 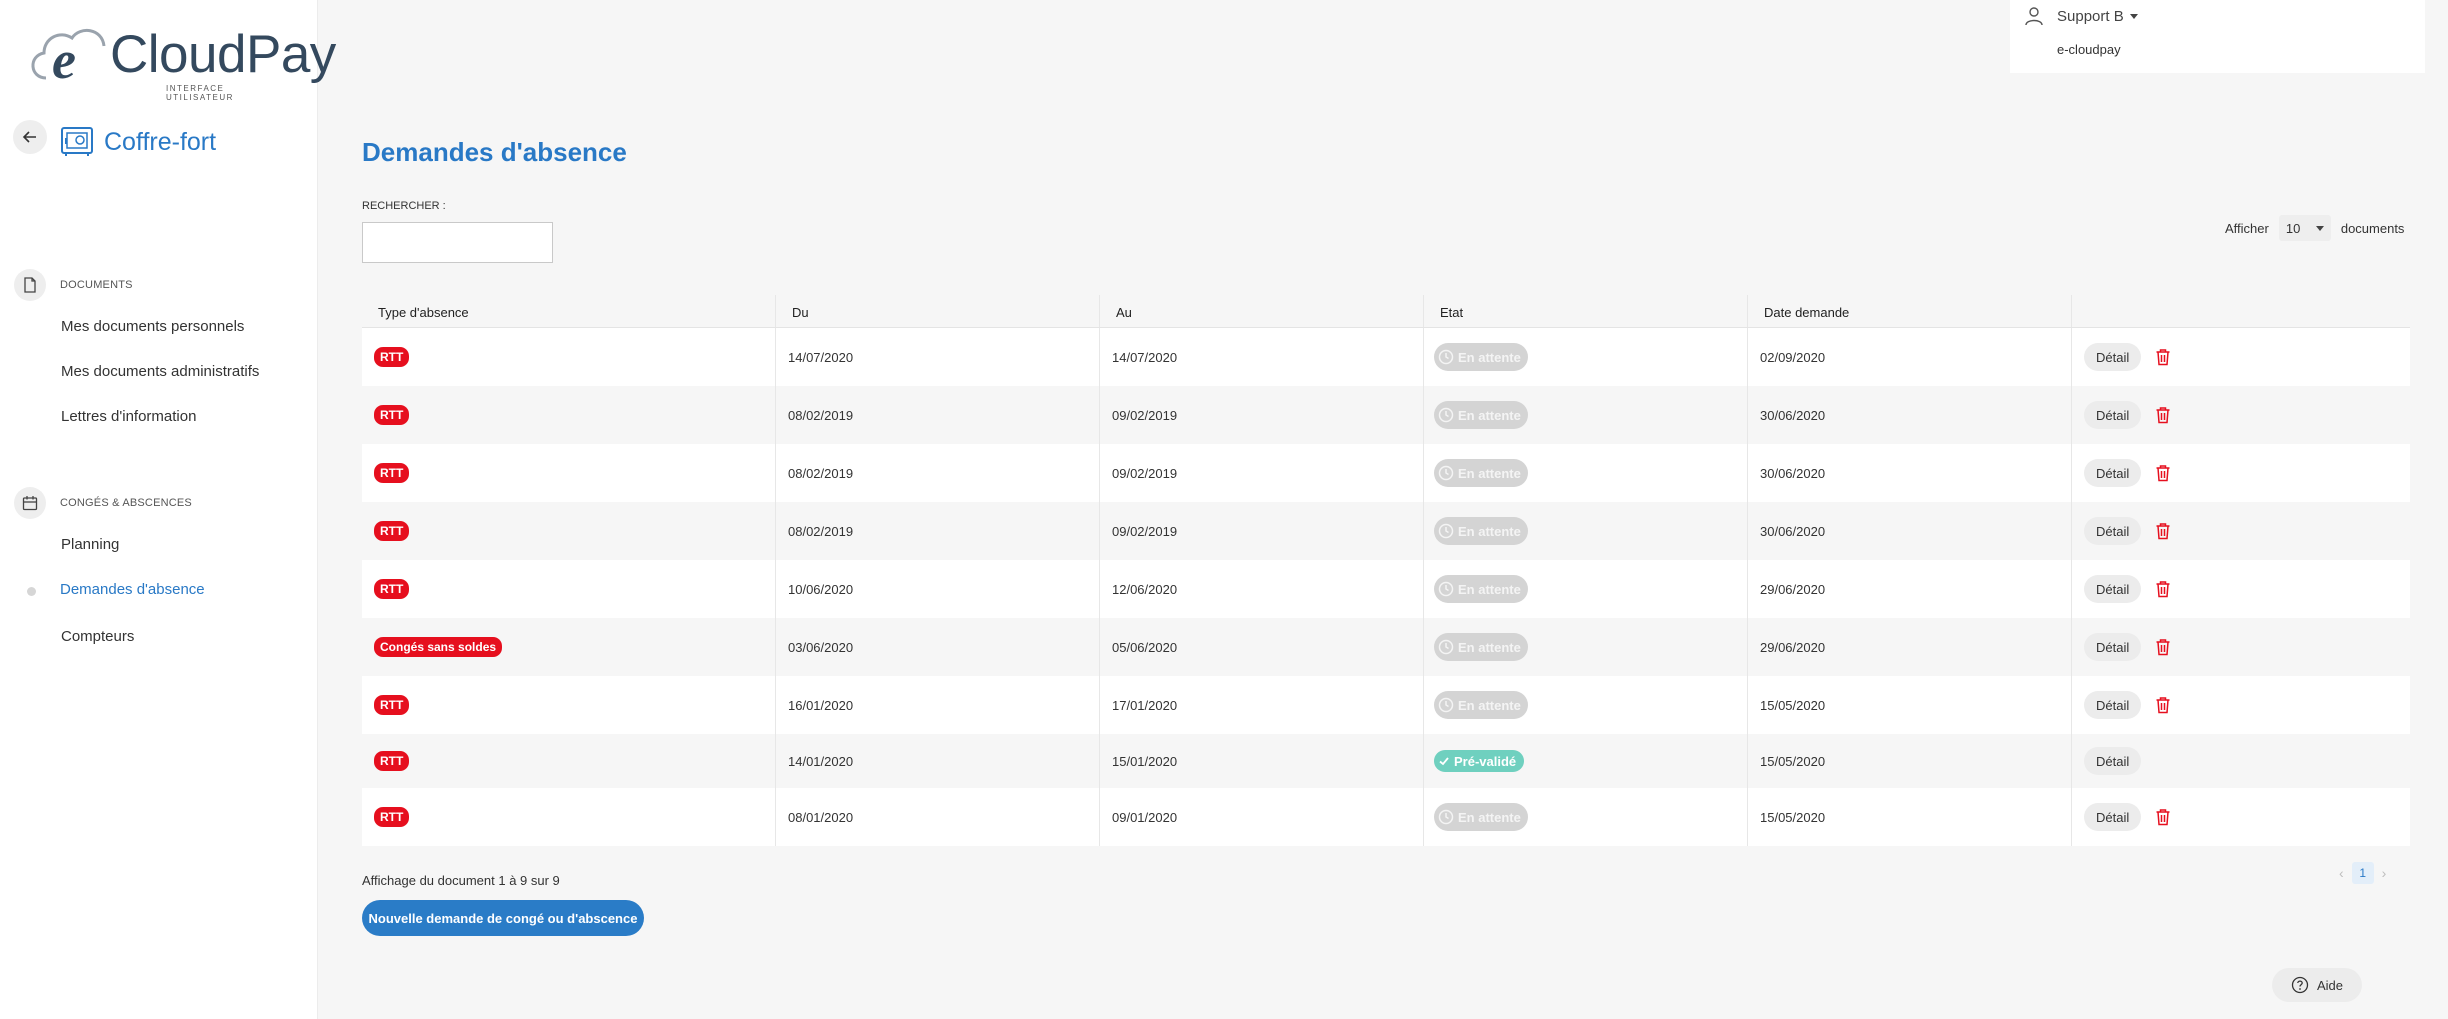 I want to click on chevron-right-icon: ›, so click(x=2384, y=873).